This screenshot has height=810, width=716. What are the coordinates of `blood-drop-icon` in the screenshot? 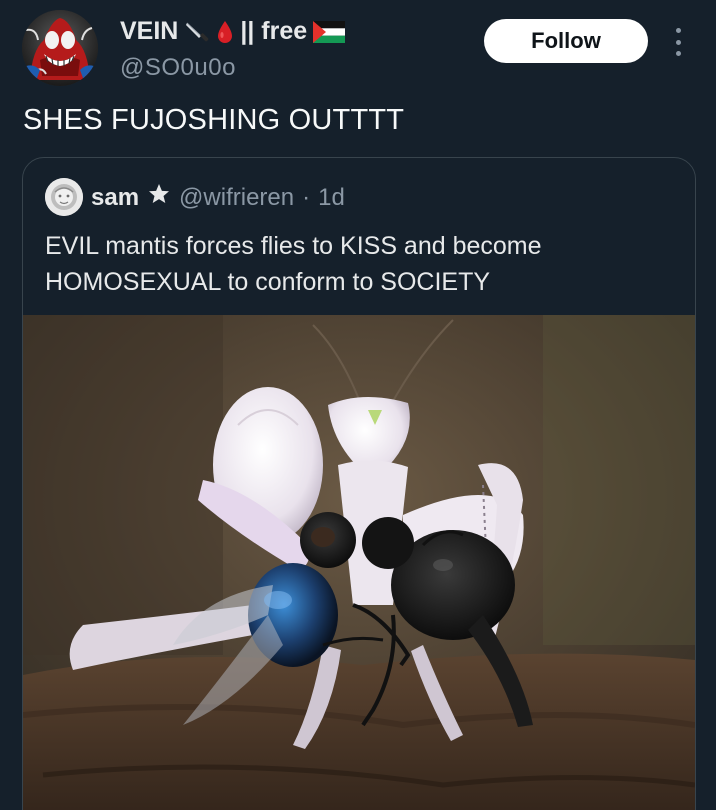 It's located at (225, 32).